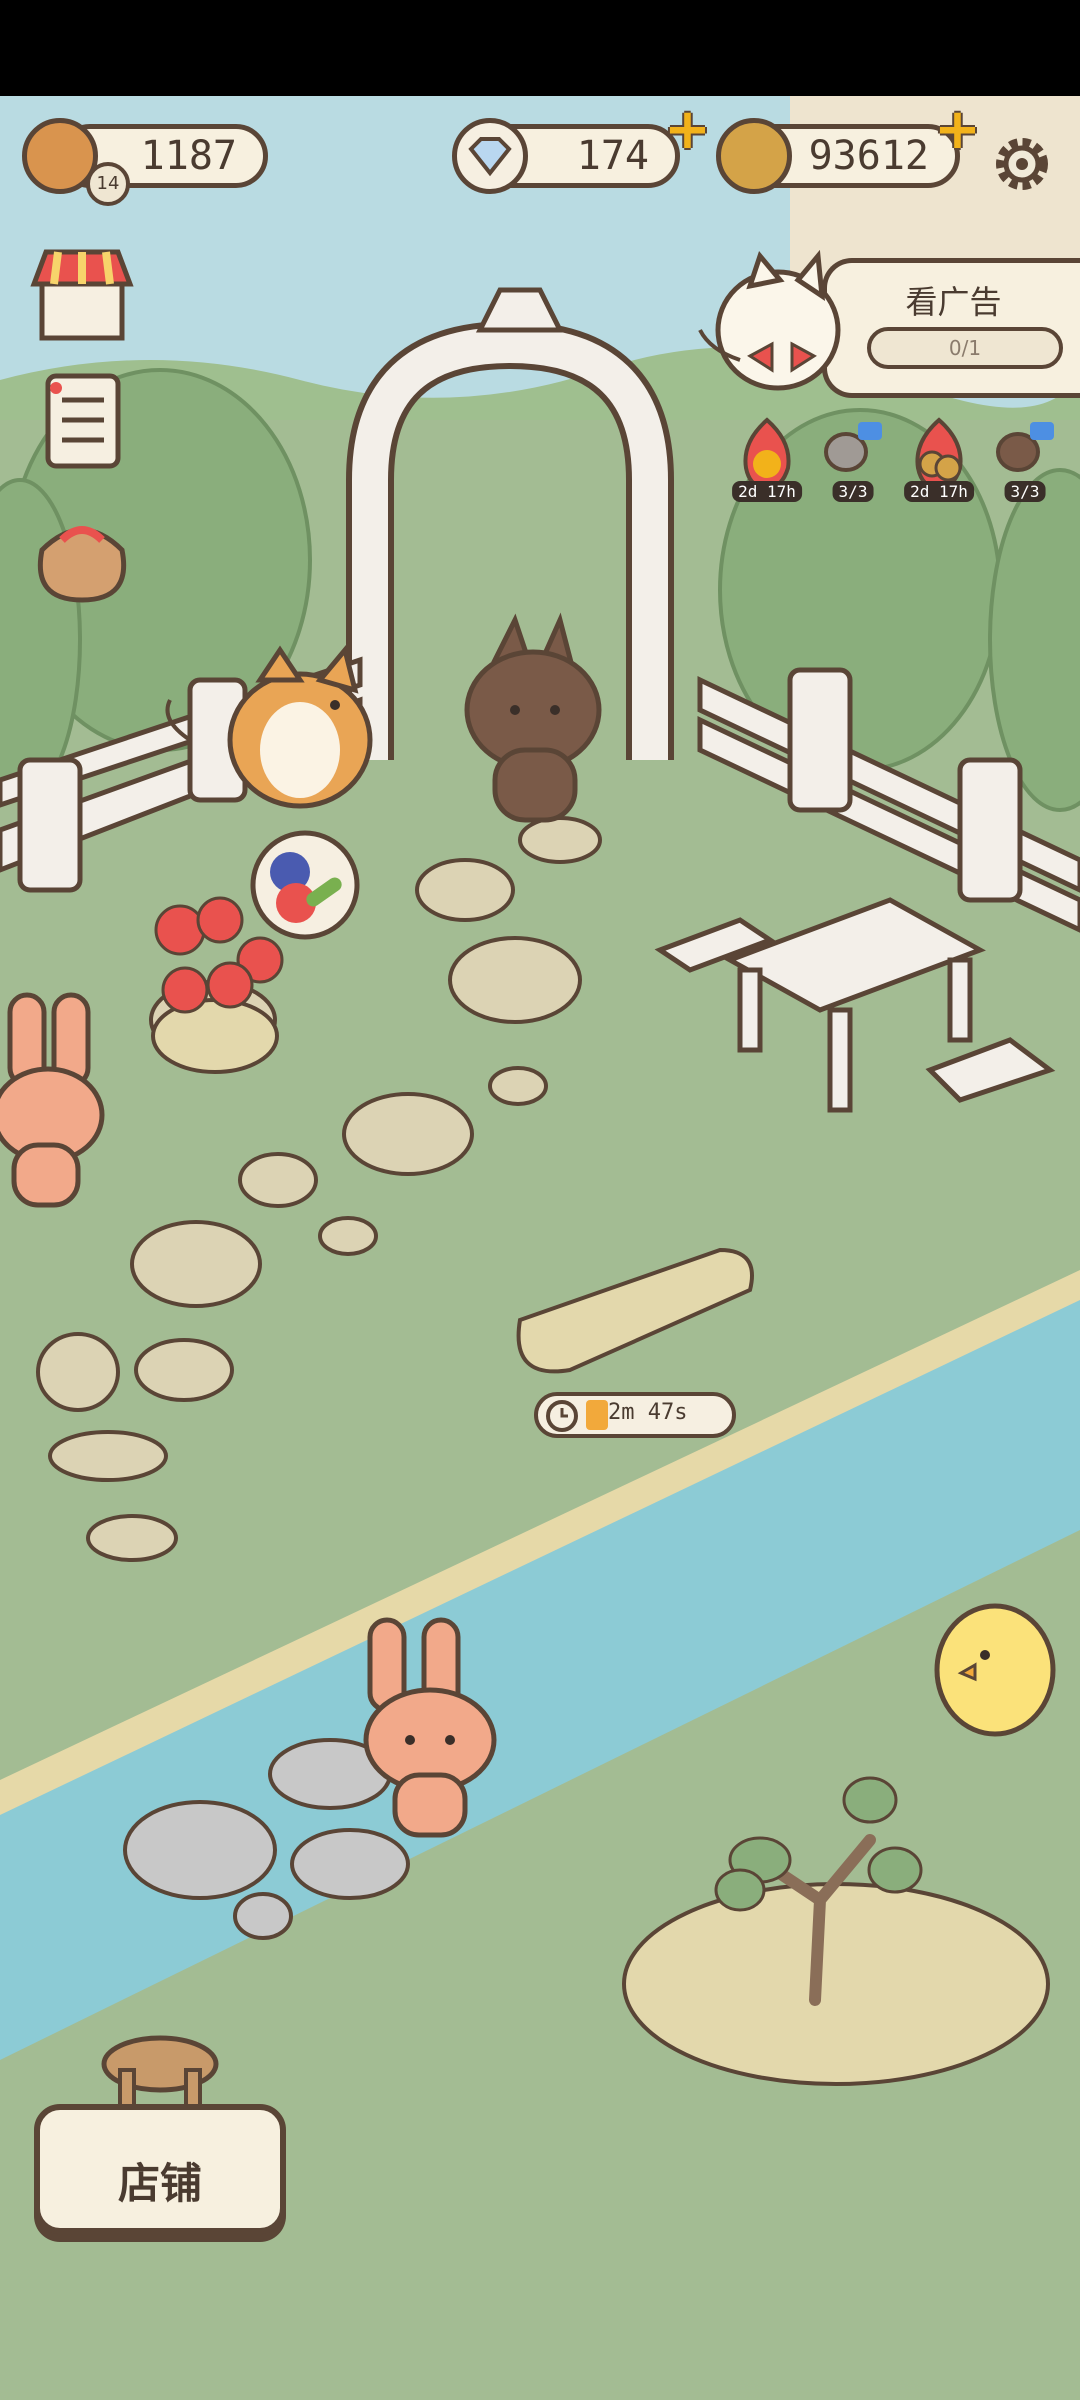 This screenshot has height=2400, width=1080. Describe the element at coordinates (265, 720) in the screenshot. I see `corgi-character` at that location.